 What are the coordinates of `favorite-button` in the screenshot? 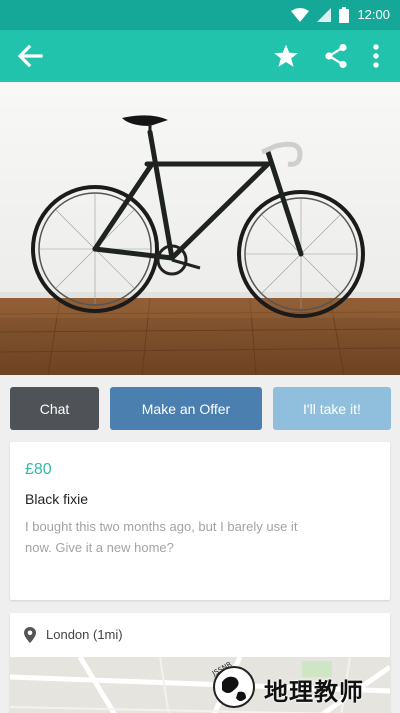 It's located at (286, 56).